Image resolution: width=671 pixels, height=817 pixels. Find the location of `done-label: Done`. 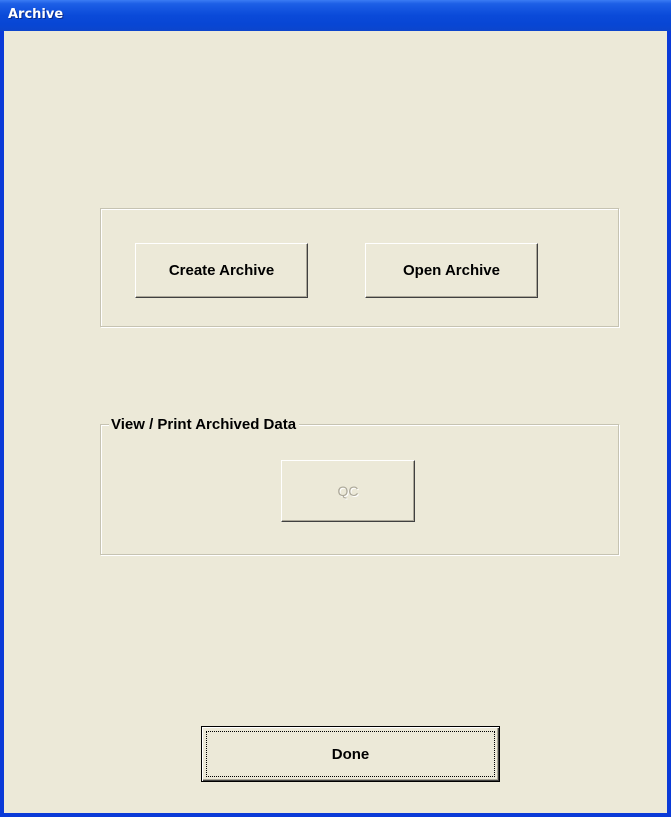

done-label: Done is located at coordinates (350, 754).